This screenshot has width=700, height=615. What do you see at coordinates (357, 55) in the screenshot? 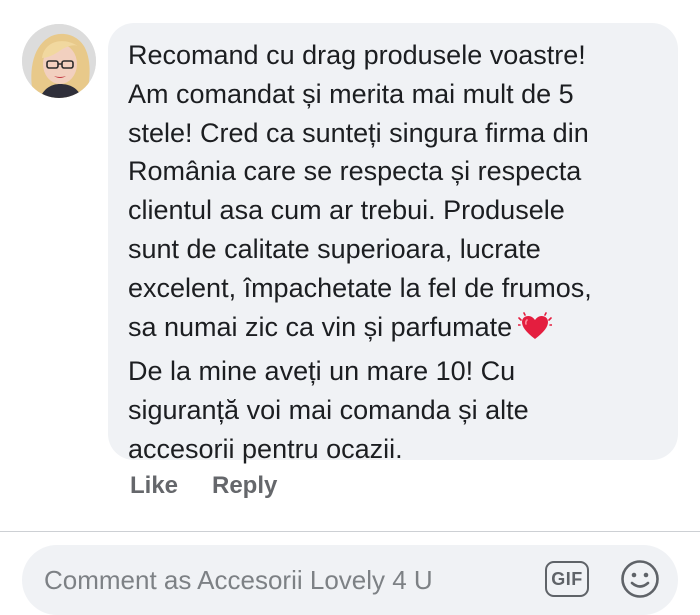
I see `comment-line: Recomand cu drag produsele voastre!` at bounding box center [357, 55].